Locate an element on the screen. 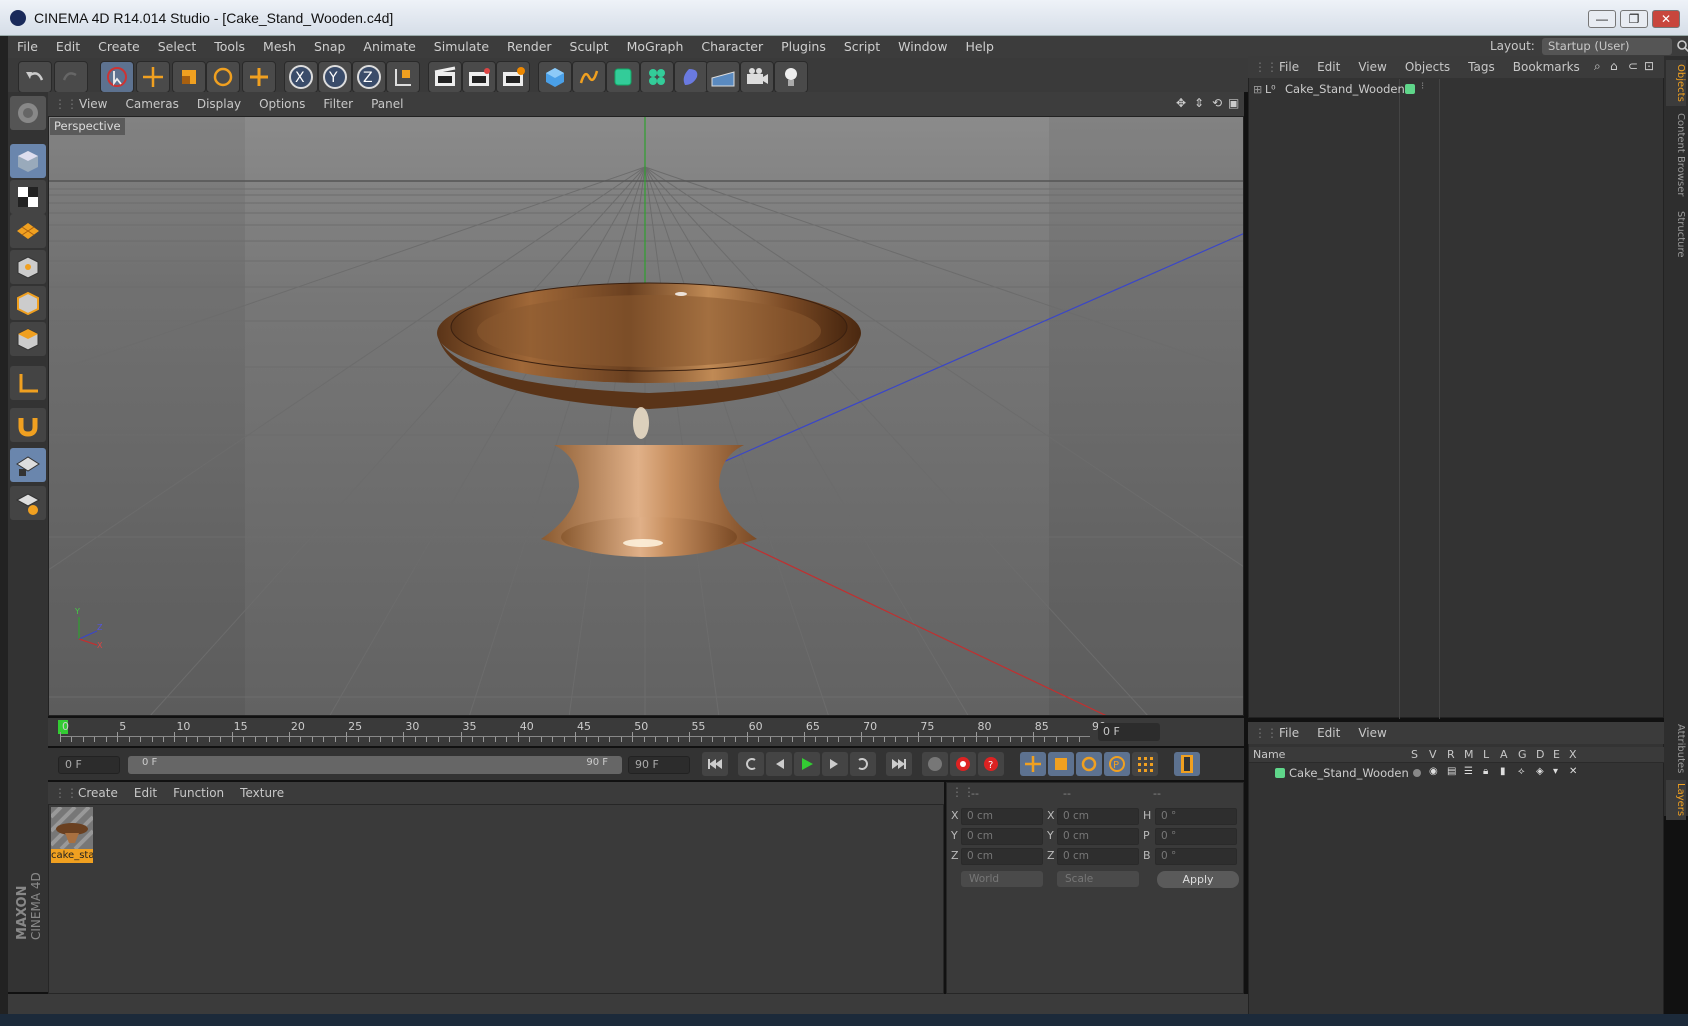 This screenshot has width=1688, height=1026. layer-col-animation: A is located at coordinates (1504, 754).